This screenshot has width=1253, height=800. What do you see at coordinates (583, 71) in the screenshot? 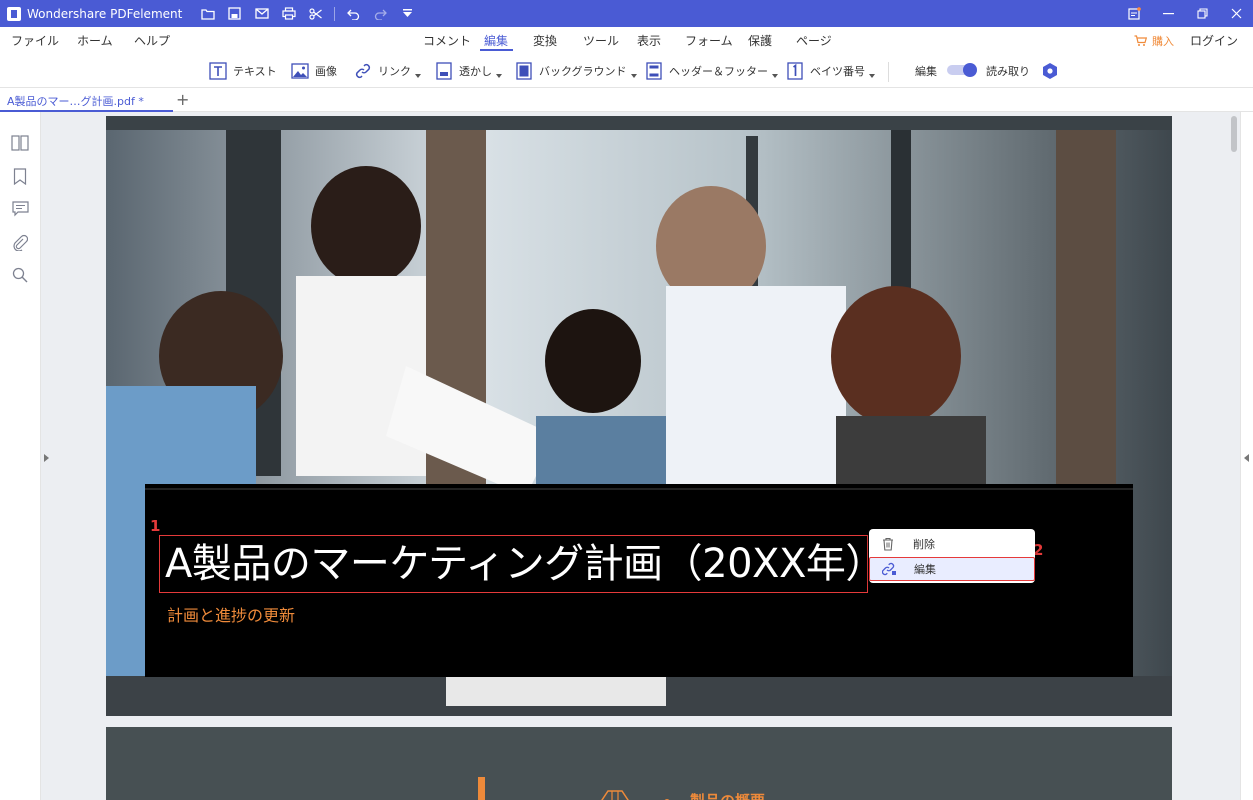
I see `background-label: バックグラウンド` at bounding box center [583, 71].